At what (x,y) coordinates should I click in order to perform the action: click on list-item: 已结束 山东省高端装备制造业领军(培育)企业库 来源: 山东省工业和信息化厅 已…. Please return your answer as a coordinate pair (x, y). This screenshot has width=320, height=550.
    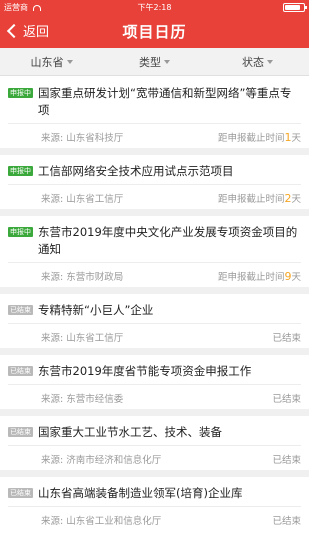
    Looking at the image, I should click on (154, 504).